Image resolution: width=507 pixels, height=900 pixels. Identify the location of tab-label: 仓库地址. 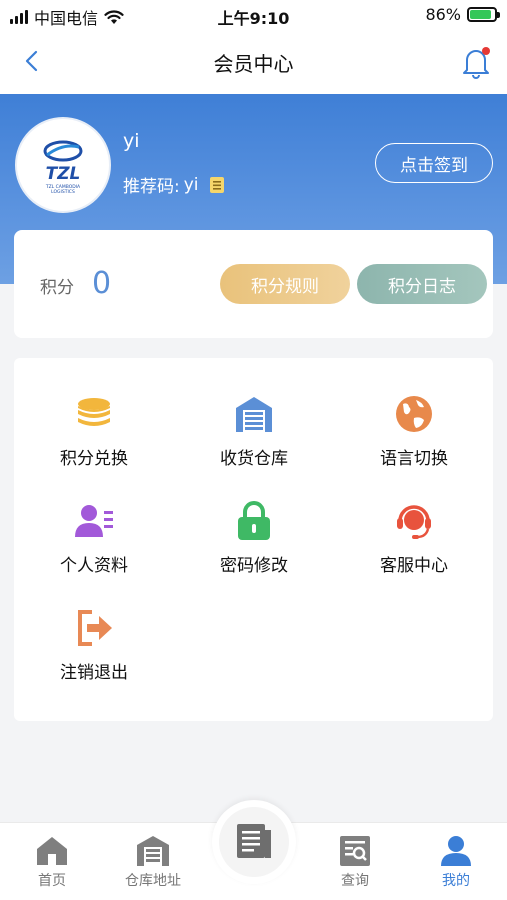
(153, 881).